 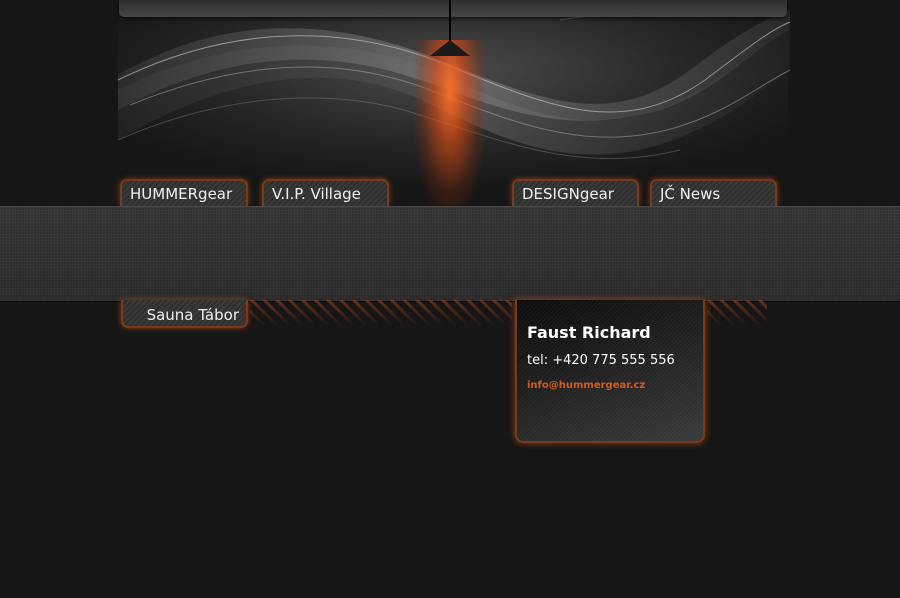 I want to click on lamp-glow, so click(x=450, y=125).